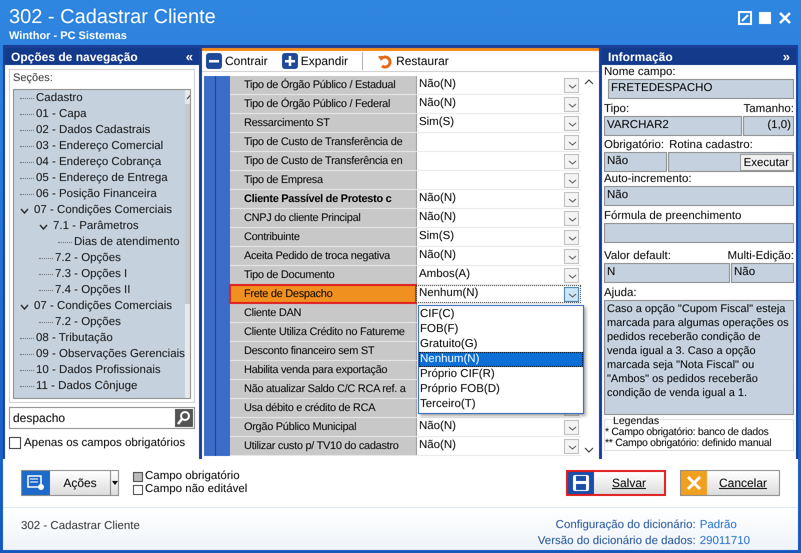  What do you see at coordinates (499, 275) in the screenshot?
I see `value-dropdown: Ambos(A)` at bounding box center [499, 275].